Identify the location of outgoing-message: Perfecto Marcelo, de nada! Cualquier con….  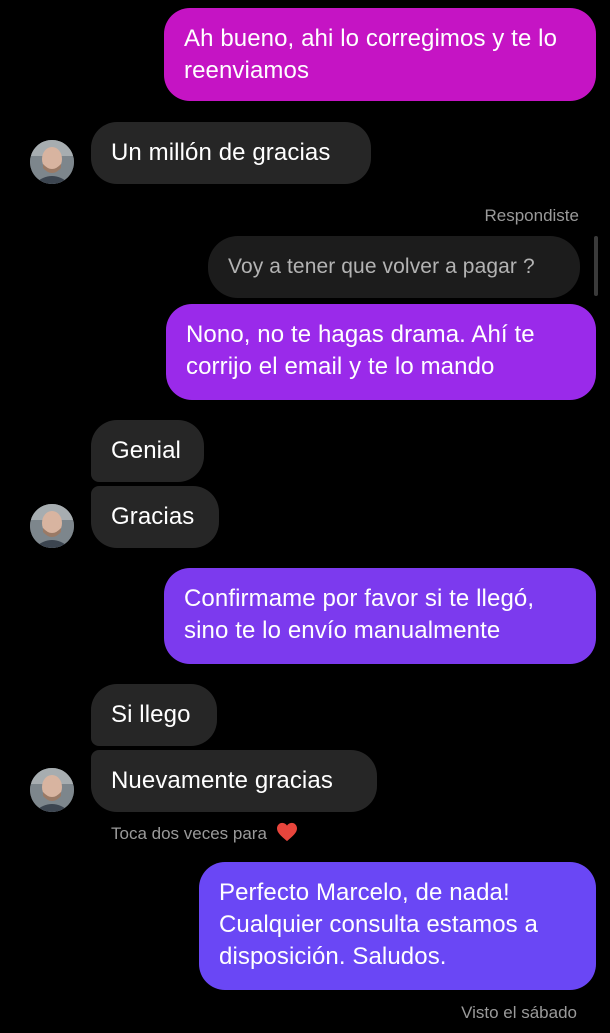
(397, 926).